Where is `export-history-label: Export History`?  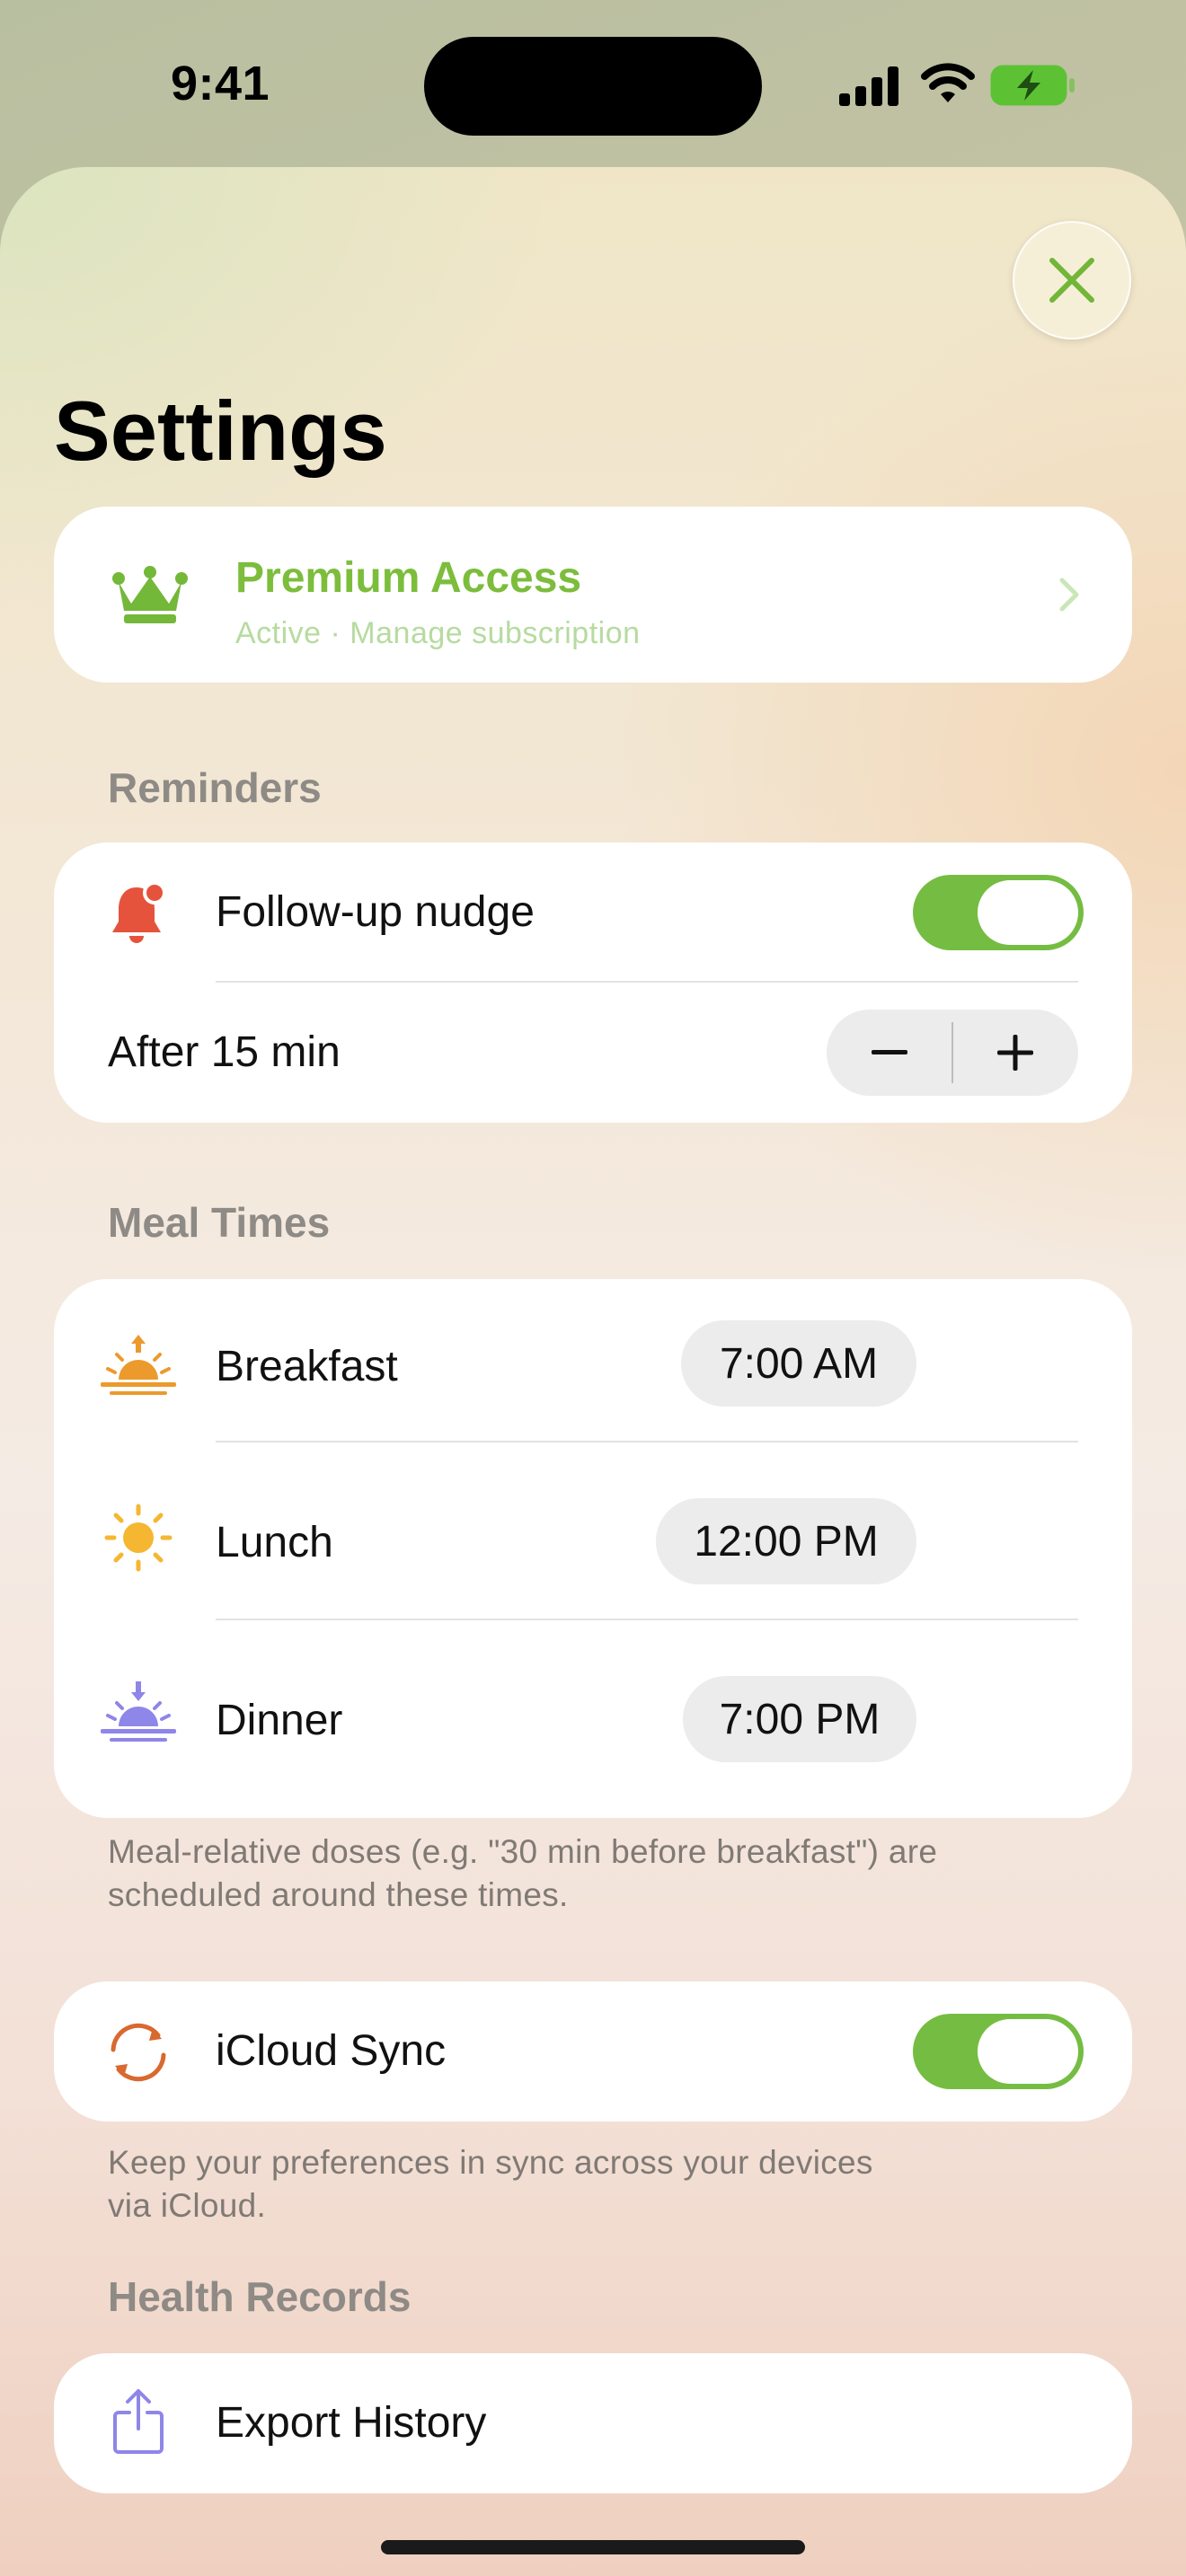
export-history-label: Export History is located at coordinates (351, 2423).